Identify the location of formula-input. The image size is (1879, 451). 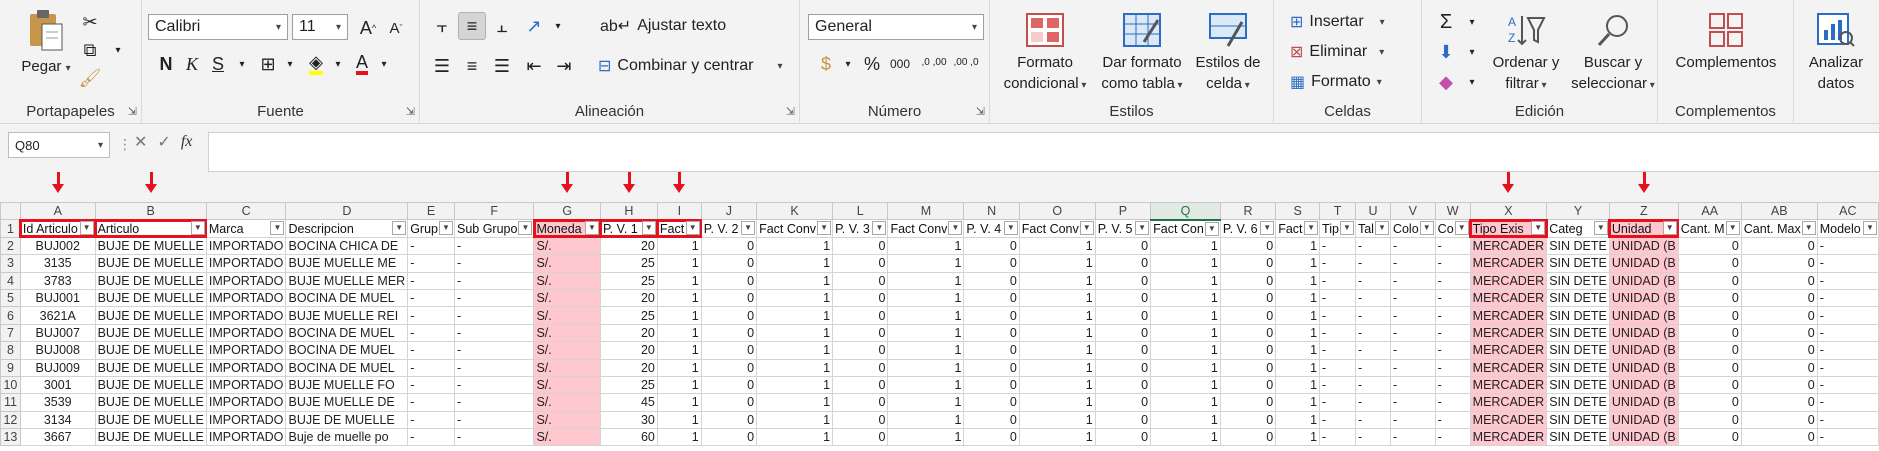
(1043, 152).